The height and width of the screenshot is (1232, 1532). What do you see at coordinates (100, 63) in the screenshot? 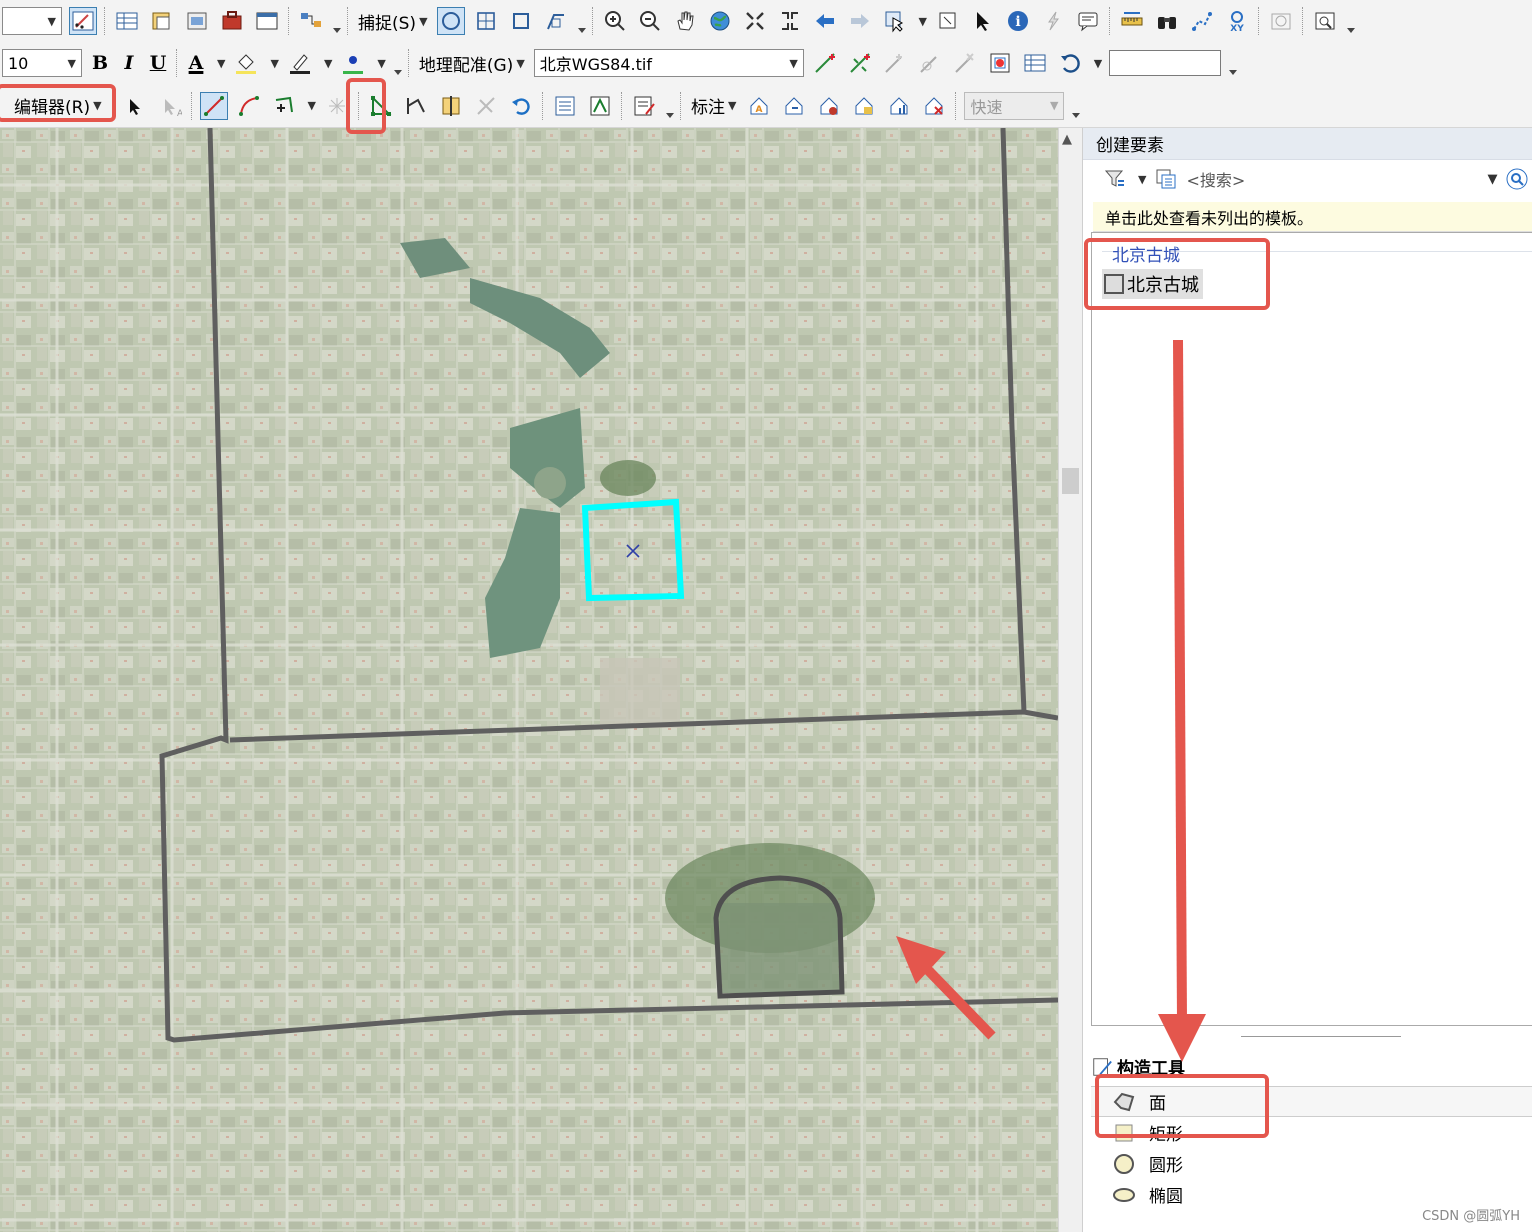
I see `bold-button: B` at bounding box center [100, 63].